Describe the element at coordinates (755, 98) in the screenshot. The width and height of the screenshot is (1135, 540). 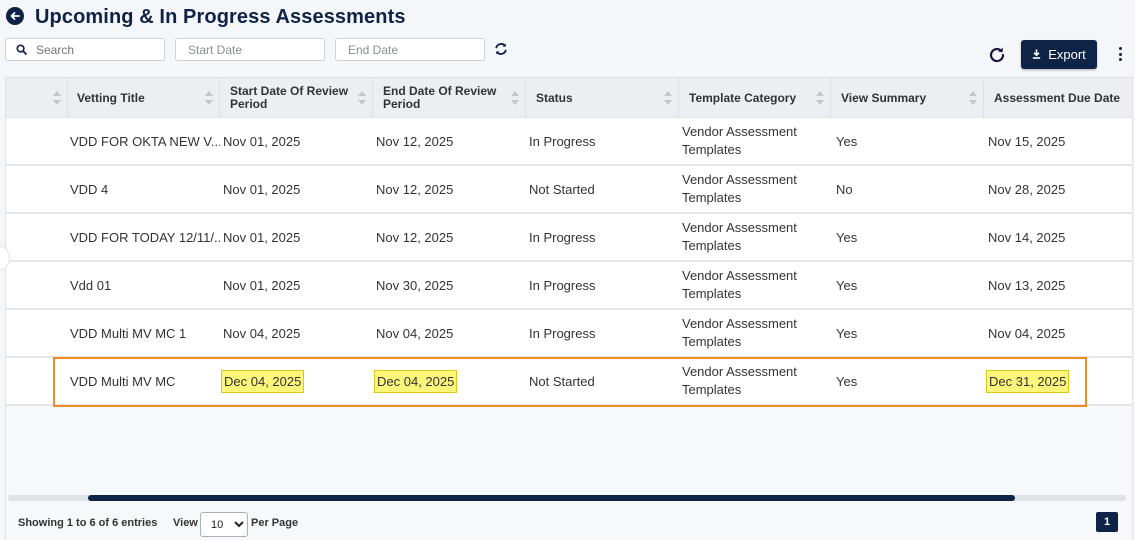
I see `column-header-template-category: Template Category` at that location.